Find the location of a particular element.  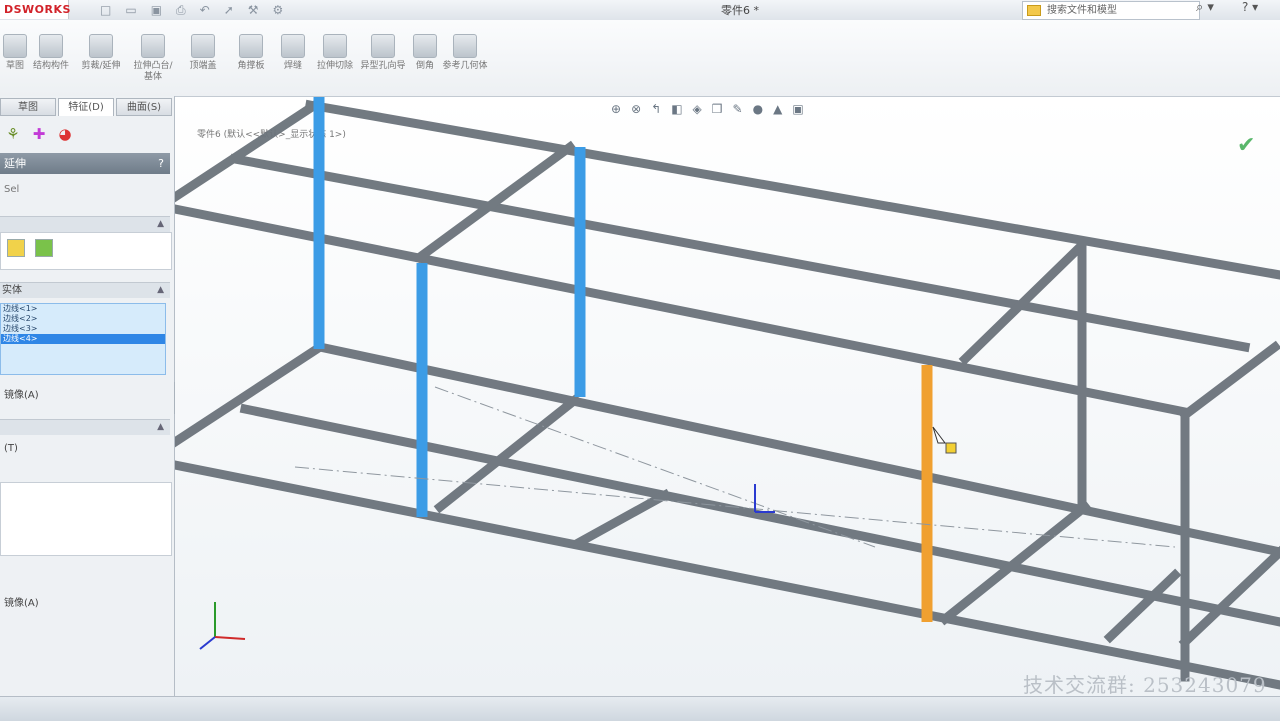

search-icon: ⌕ ▾ is located at coordinates (1205, 7).